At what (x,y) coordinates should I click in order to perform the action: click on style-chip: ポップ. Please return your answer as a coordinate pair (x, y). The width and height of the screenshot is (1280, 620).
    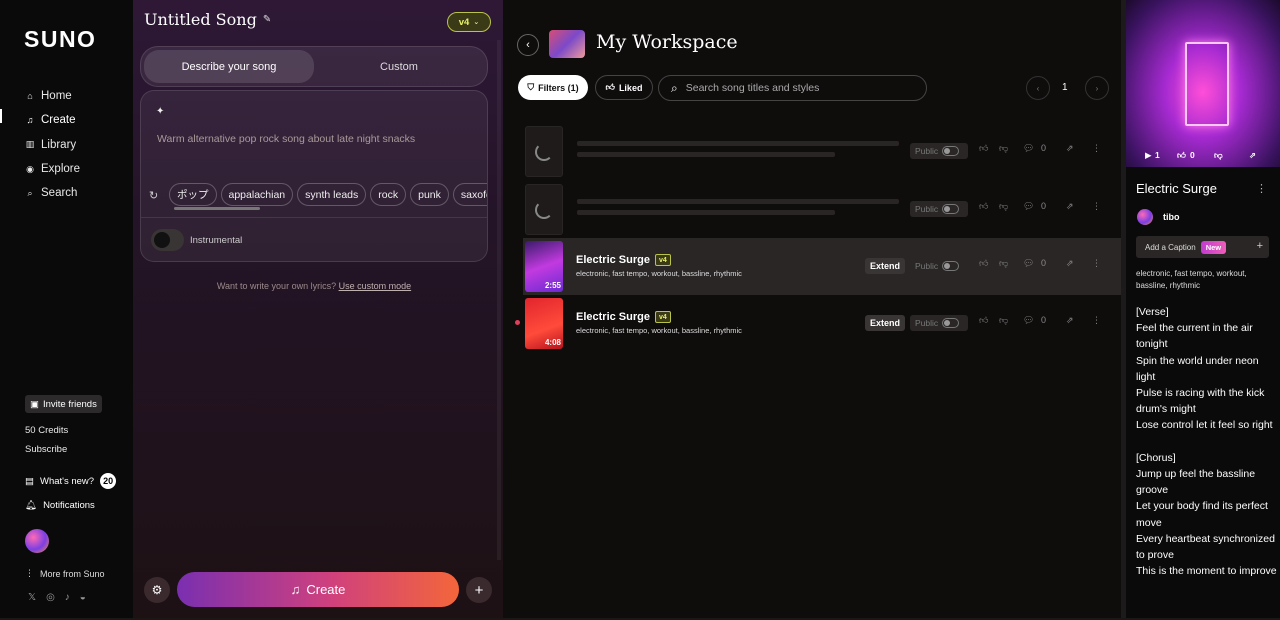
    Looking at the image, I should click on (193, 194).